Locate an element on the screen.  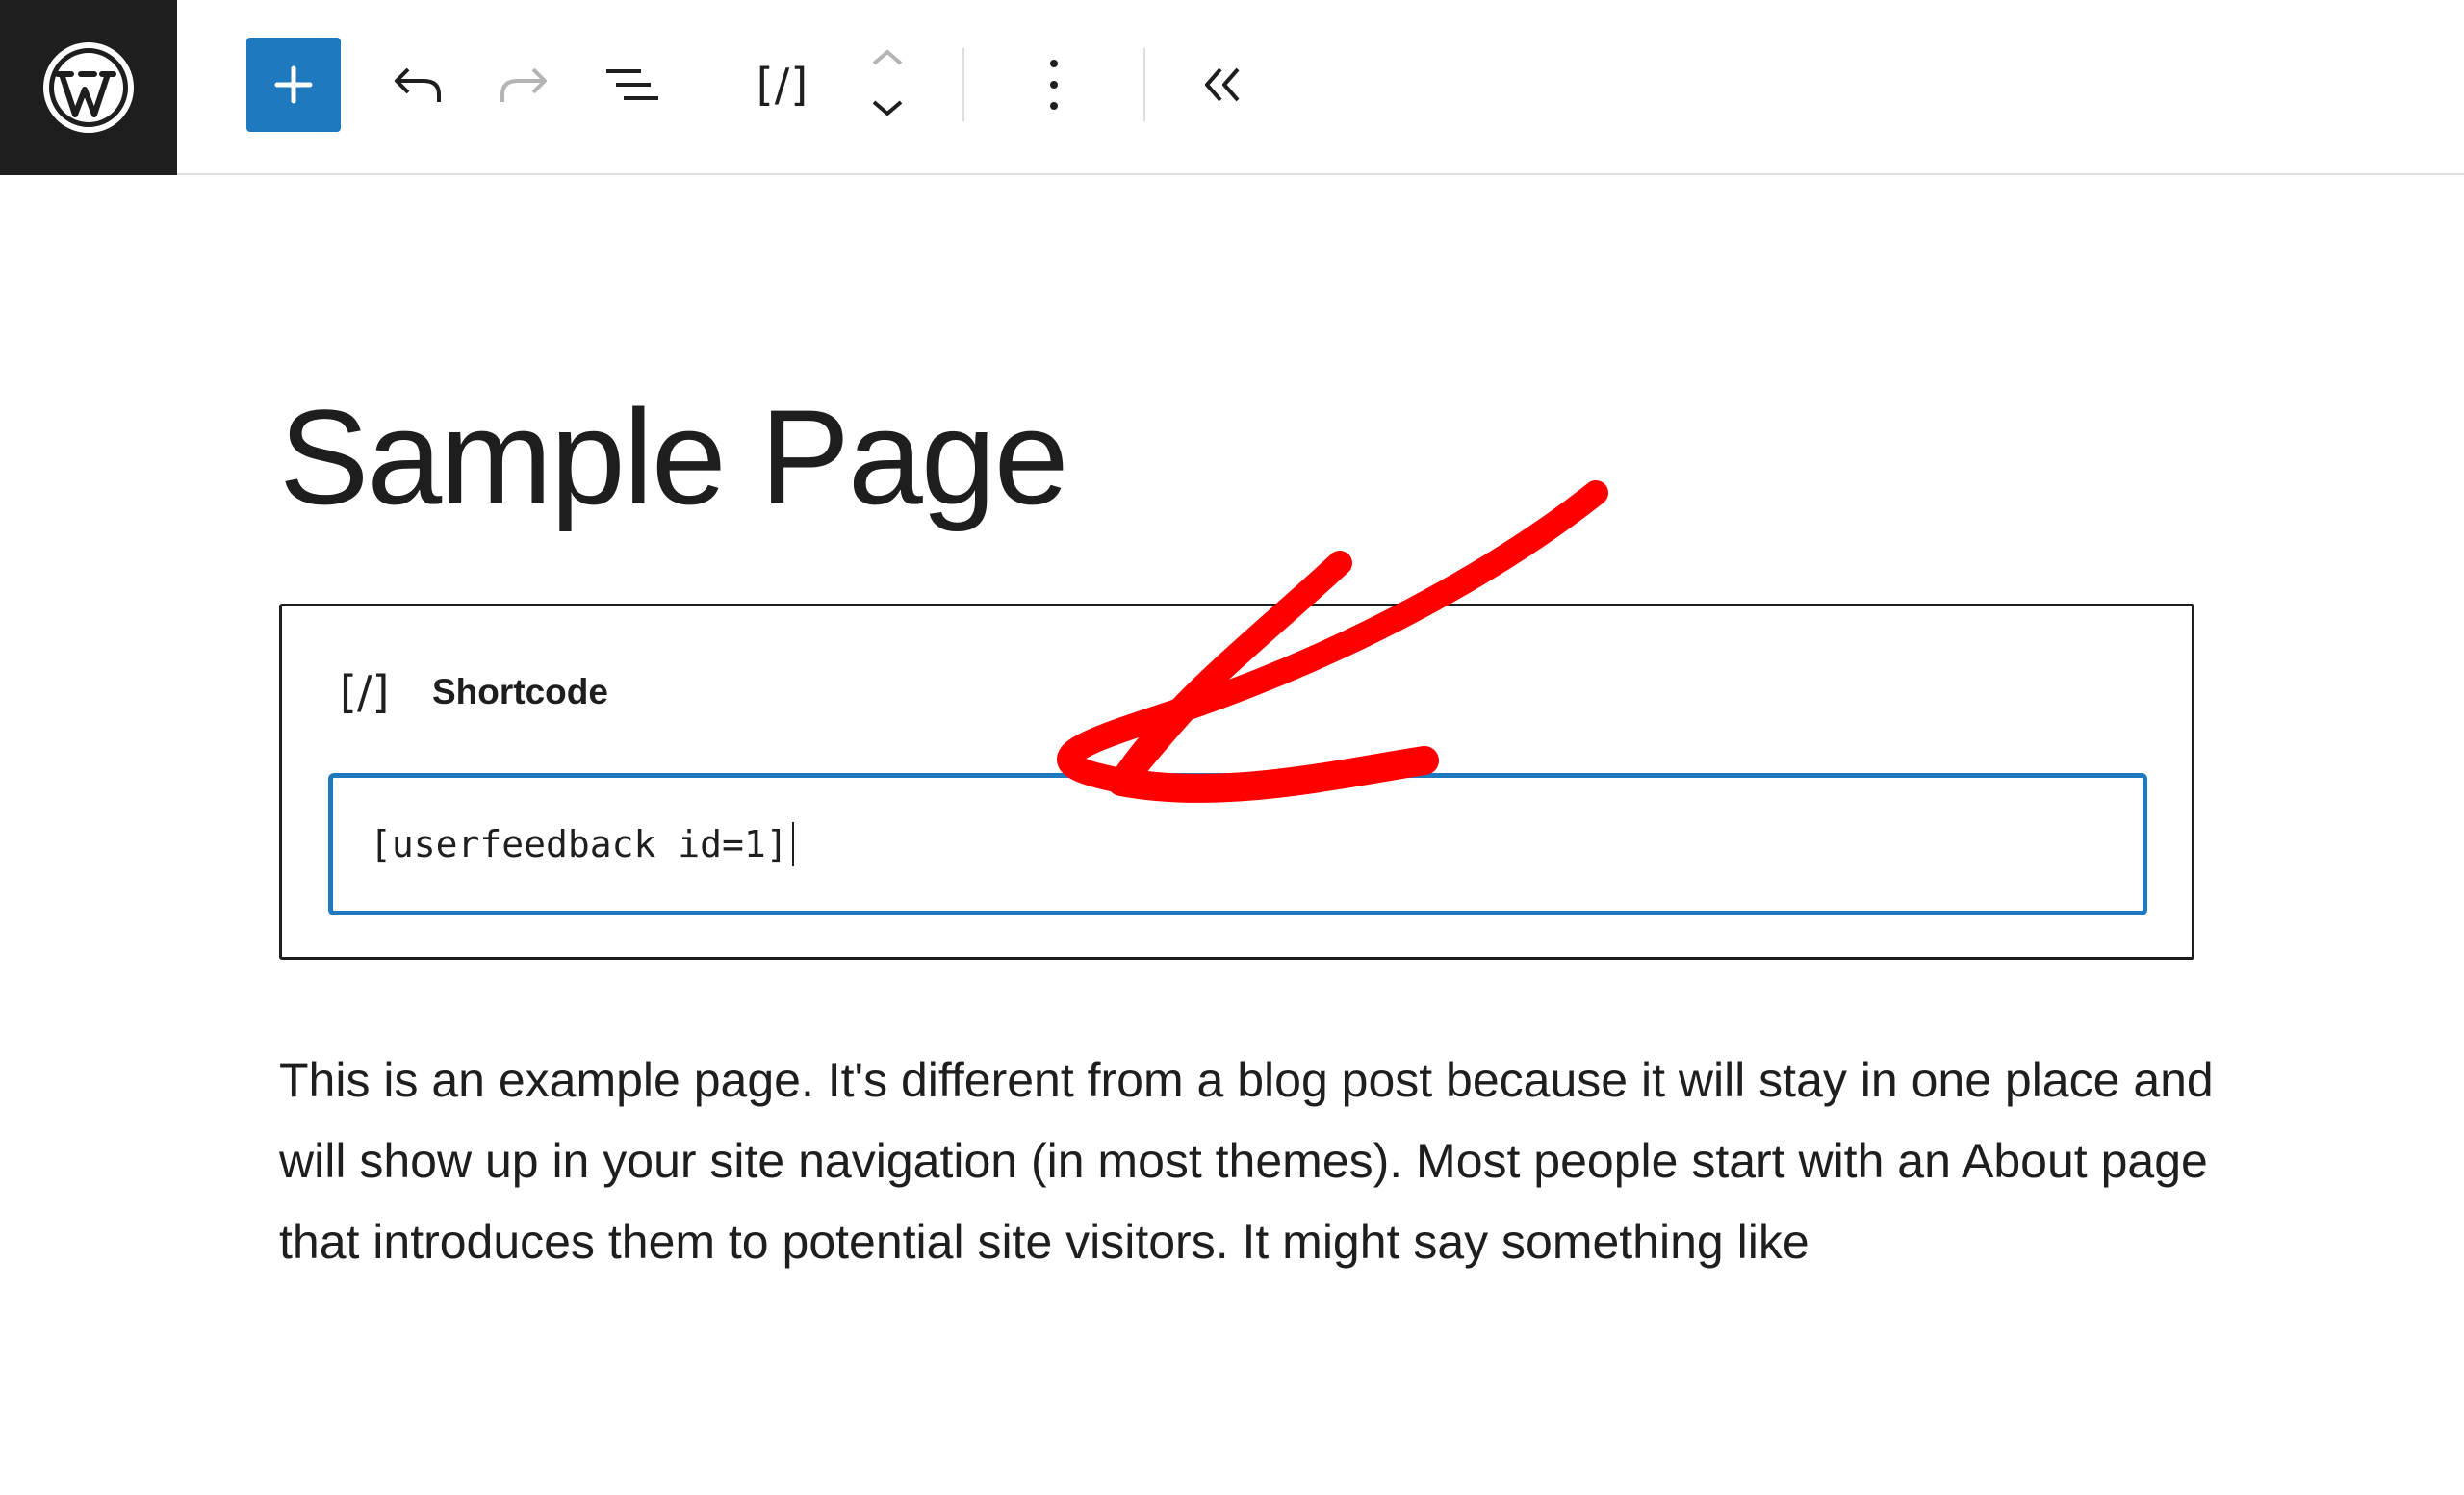
plus-icon is located at coordinates (293, 84).